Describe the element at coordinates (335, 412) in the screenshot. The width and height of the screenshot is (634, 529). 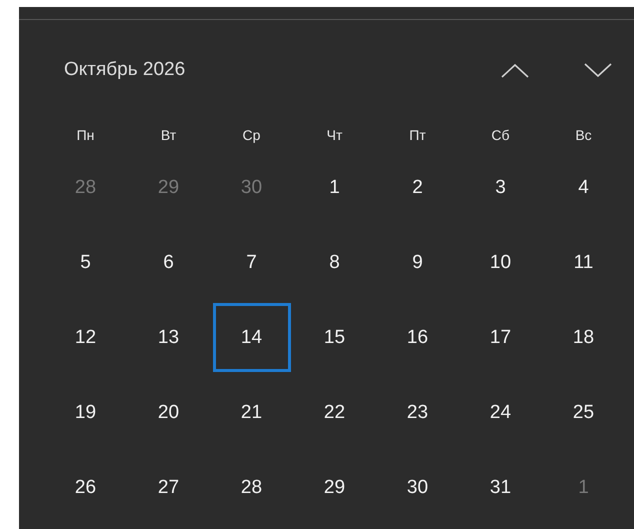
I see `day-cell: 22` at that location.